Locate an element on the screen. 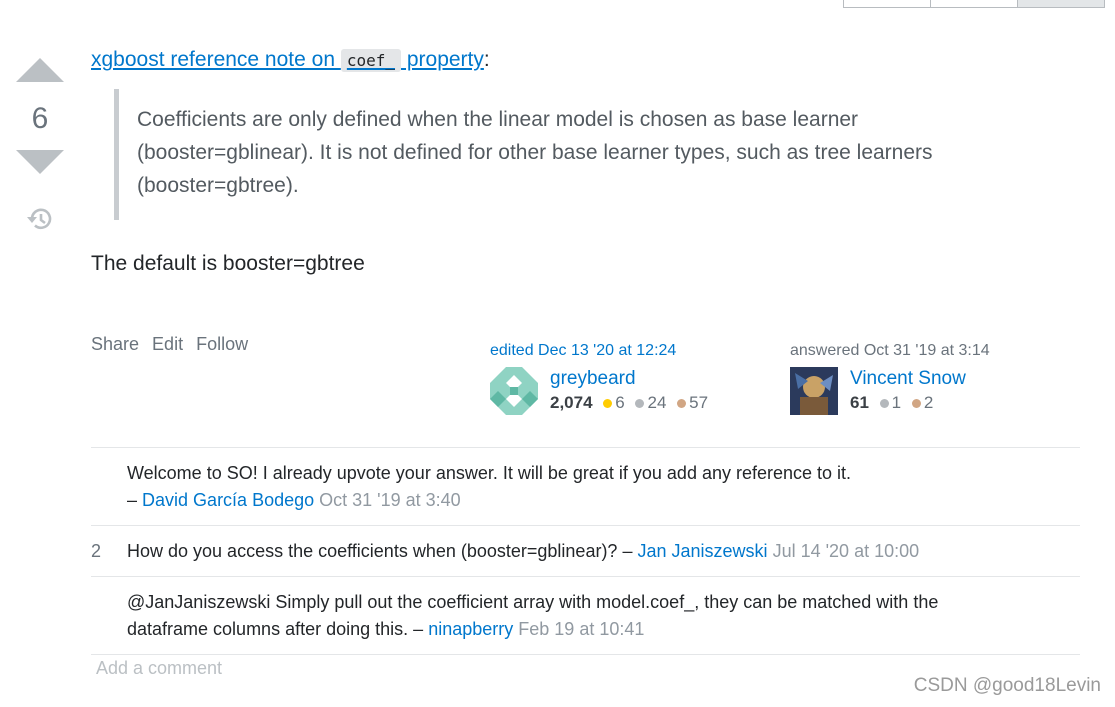 This screenshot has width=1115, height=707. upvote-button is located at coordinates (40, 70).